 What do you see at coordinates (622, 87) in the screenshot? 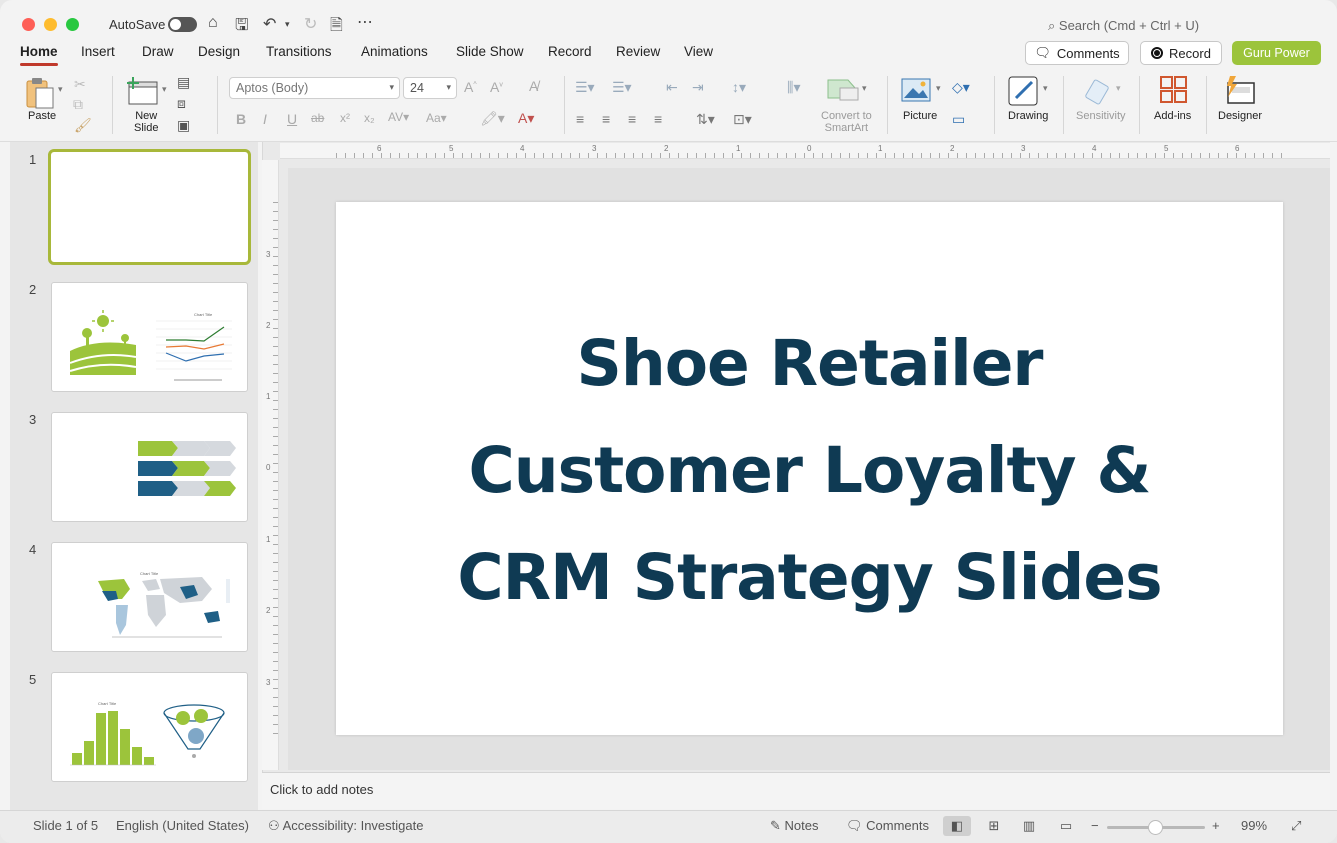
I see `numbering-icon: ☰▾` at bounding box center [622, 87].